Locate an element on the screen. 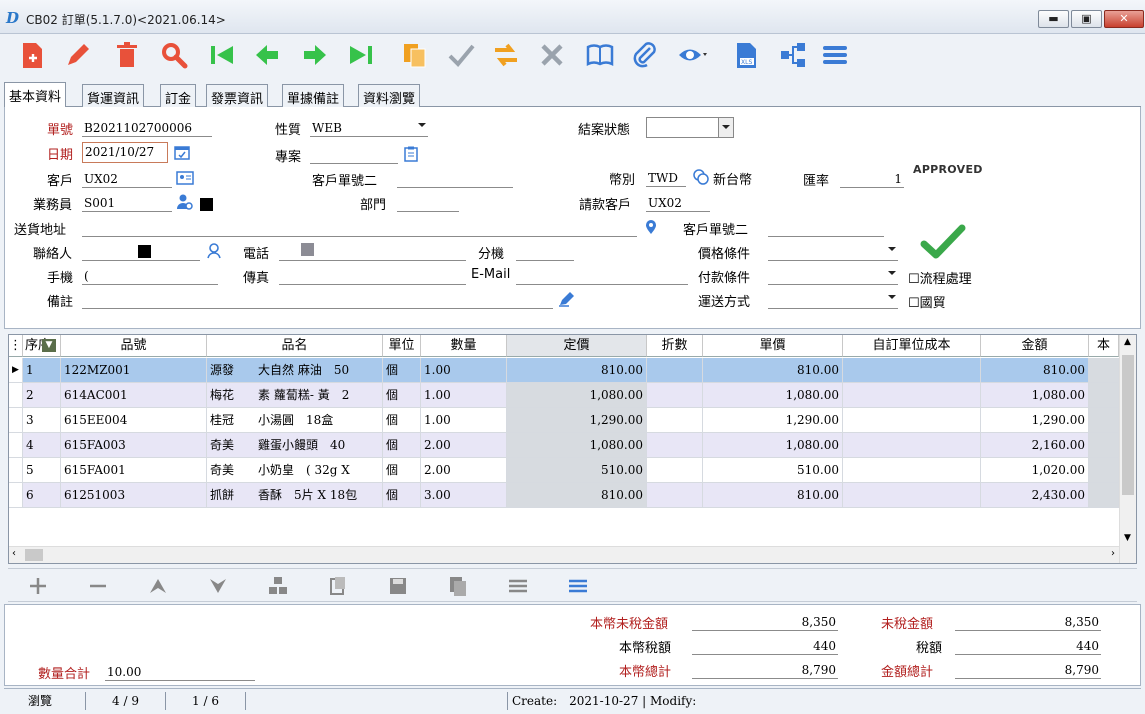  cell-seq: 2 is located at coordinates (42, 395).